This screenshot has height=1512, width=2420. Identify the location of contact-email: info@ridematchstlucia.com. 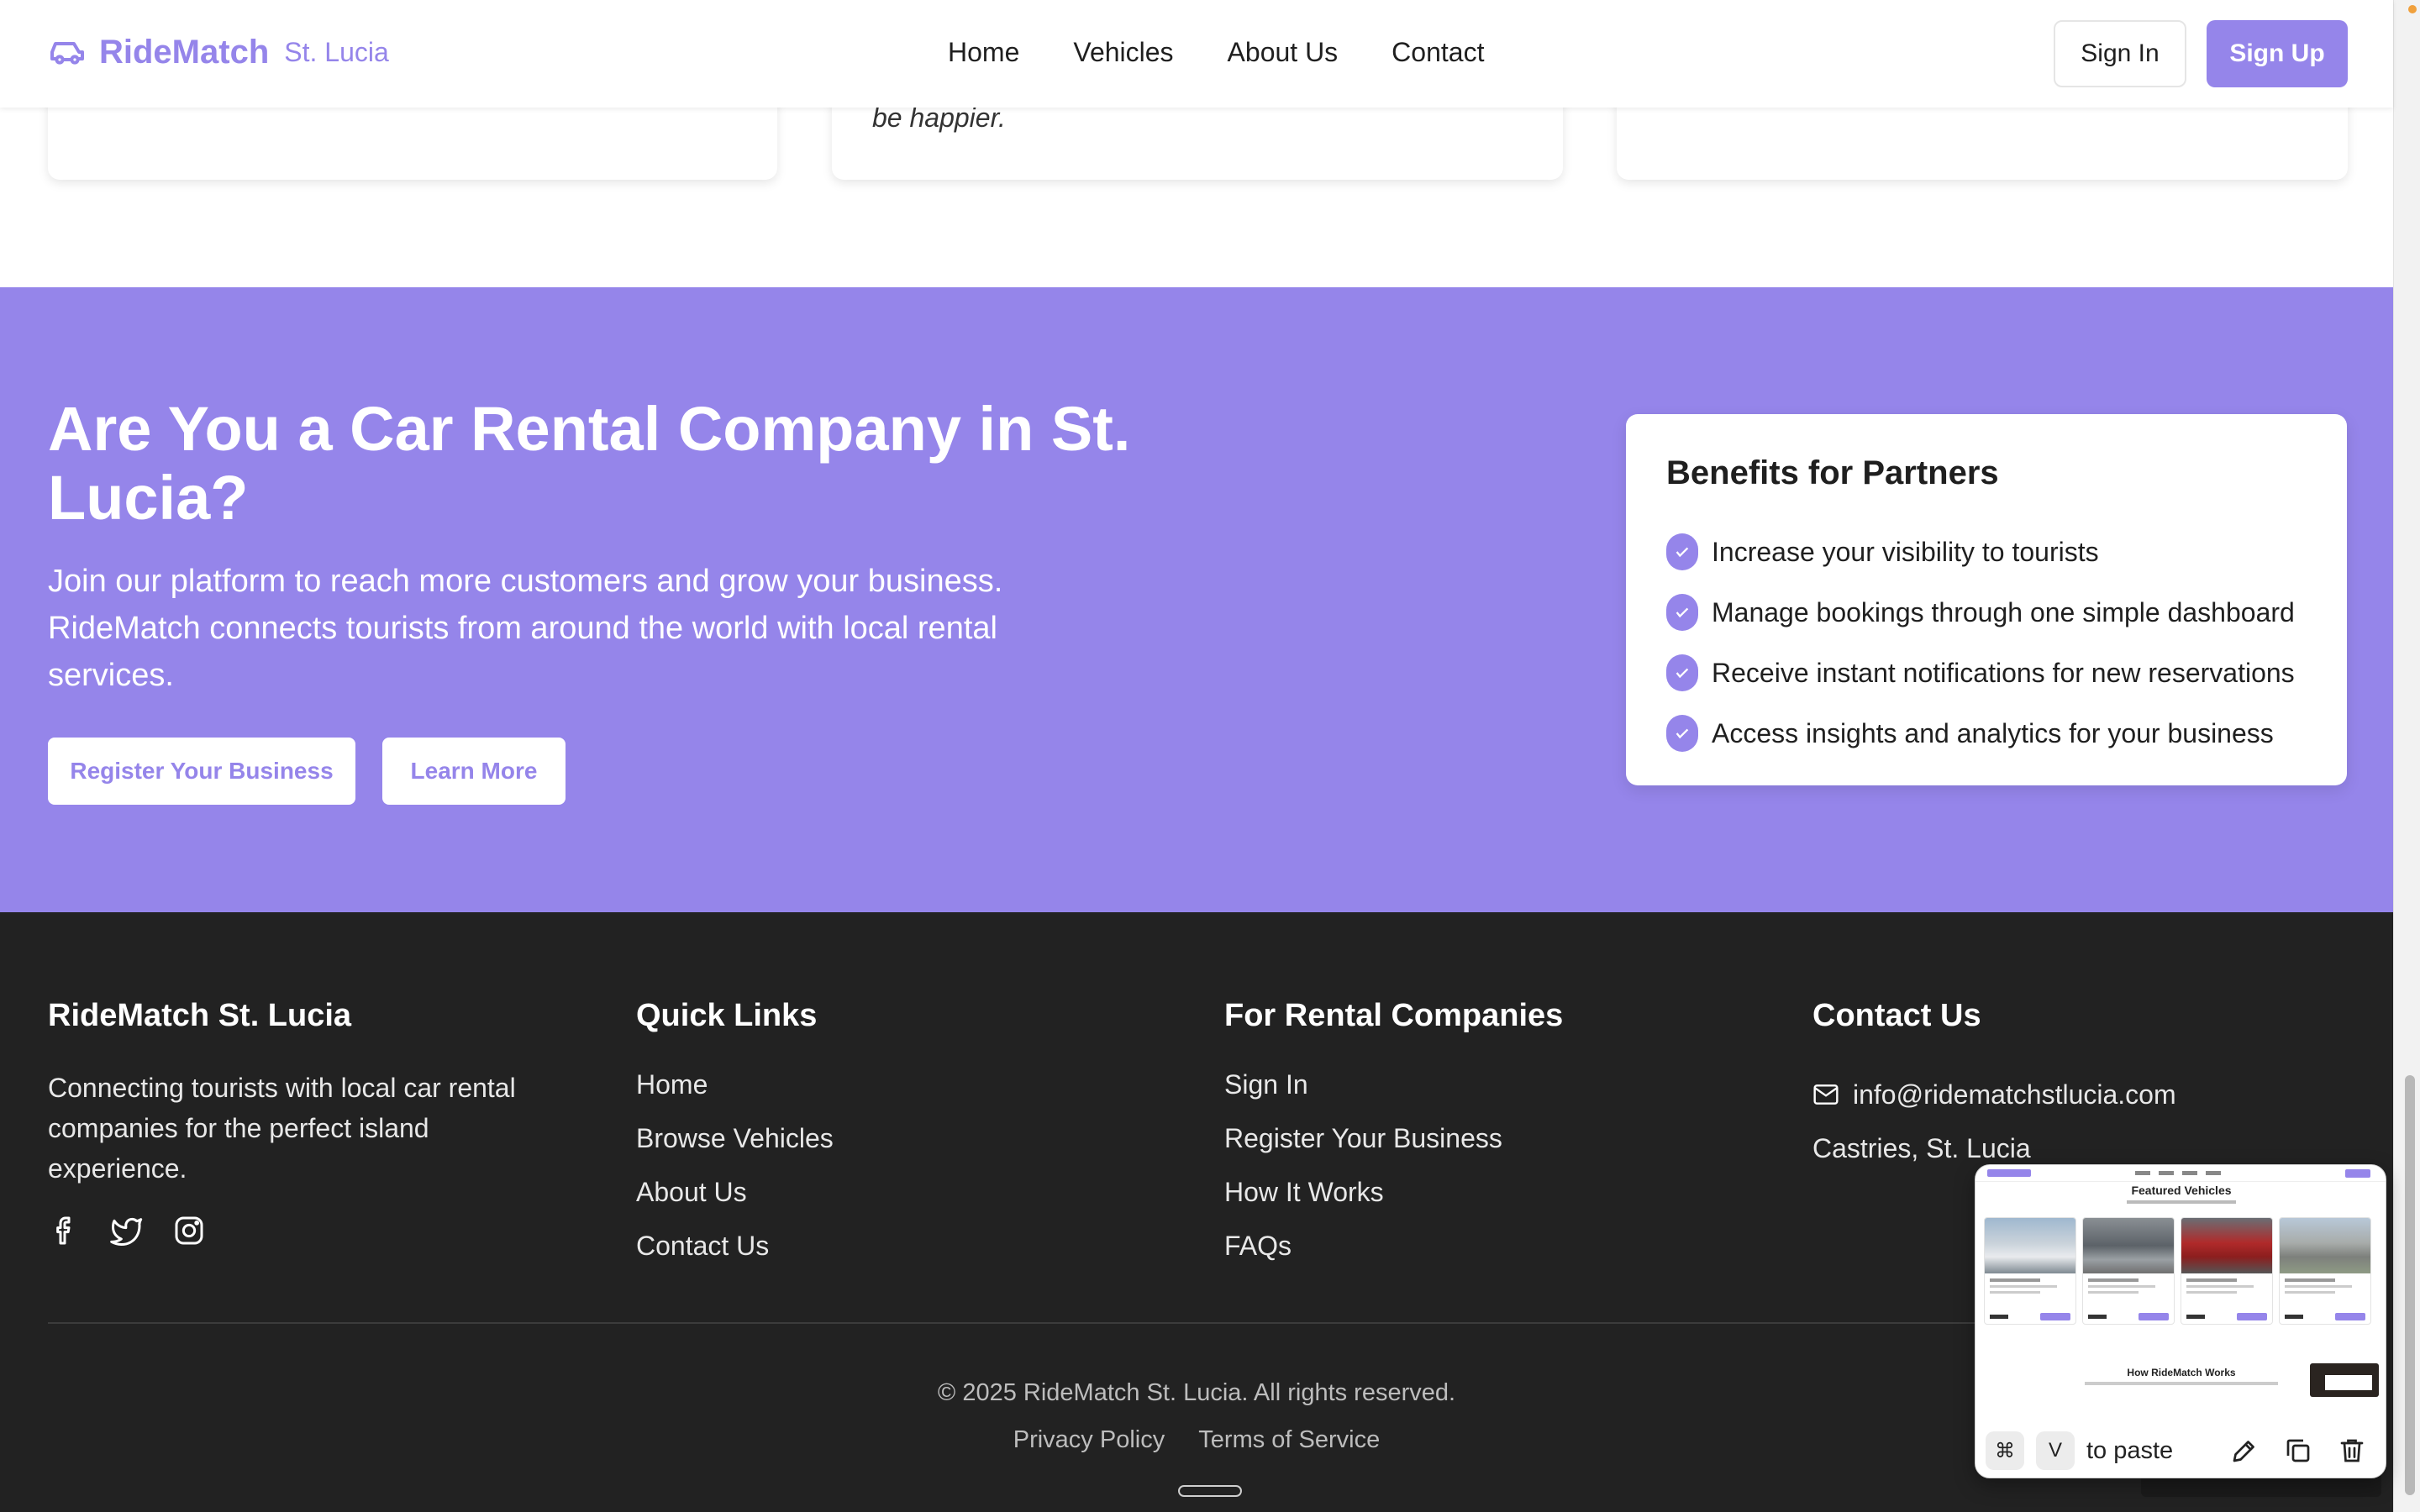
(1994, 1094).